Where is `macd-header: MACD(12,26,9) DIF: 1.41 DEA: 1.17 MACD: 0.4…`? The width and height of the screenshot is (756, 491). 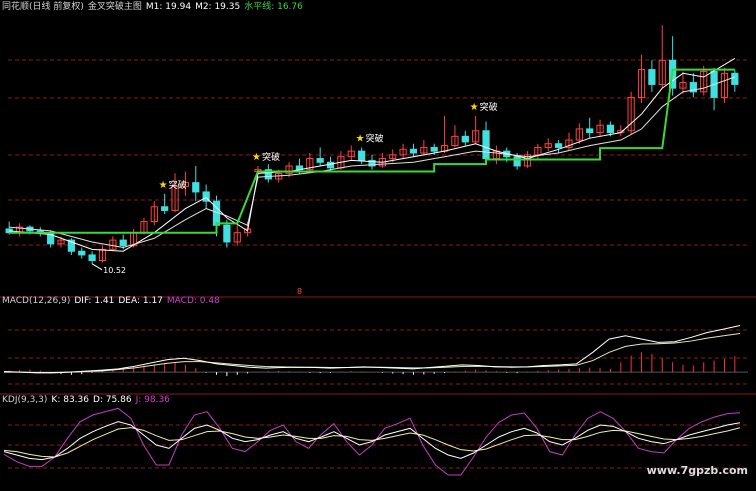
macd-header: MACD(12,26,9) DIF: 1.41 DEA: 1.17 MACD: 0.4… is located at coordinates (113, 301).